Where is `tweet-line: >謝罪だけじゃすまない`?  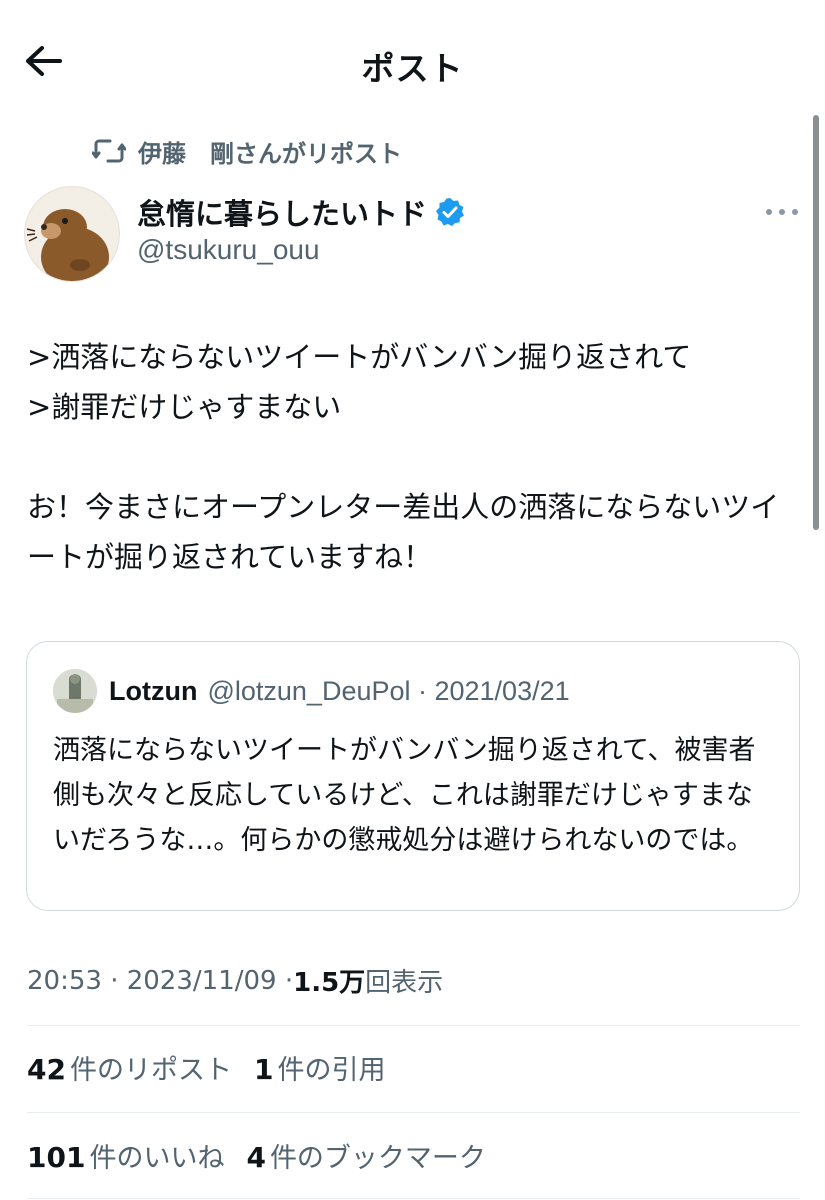 tweet-line: >謝罪だけじゃすまない is located at coordinates (184, 407).